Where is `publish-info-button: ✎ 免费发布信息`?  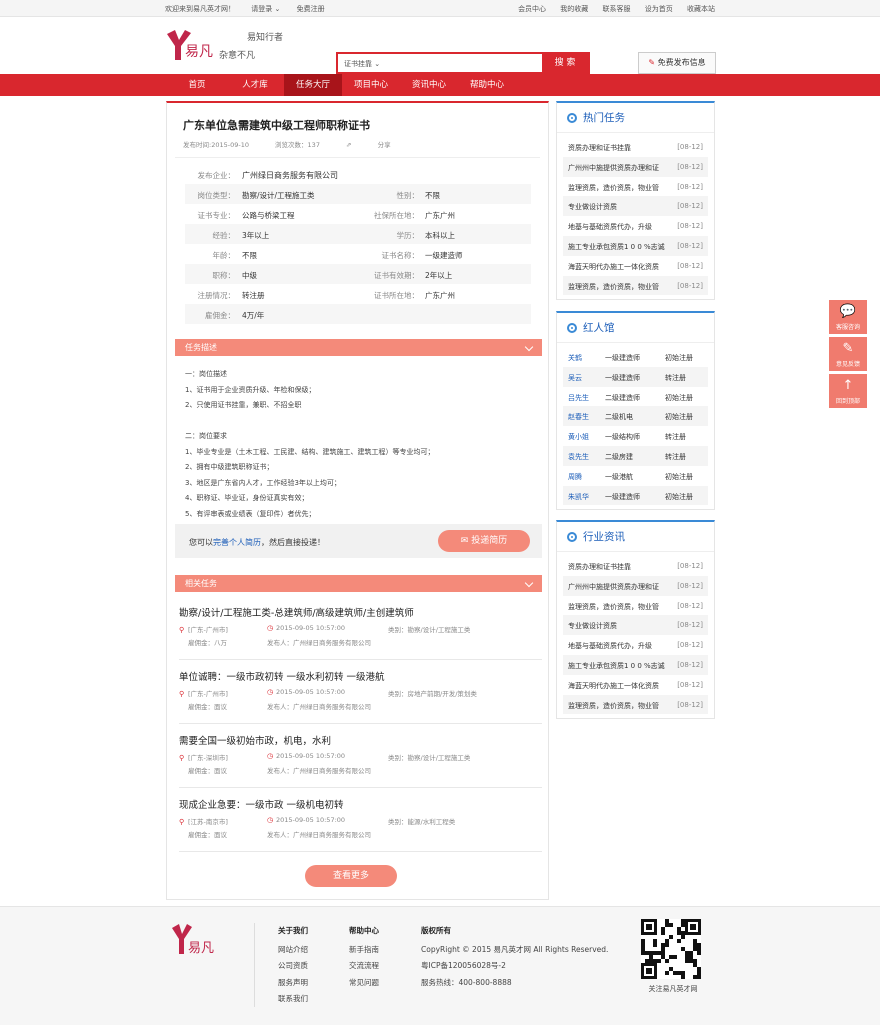 publish-info-button: ✎ 免费发布信息 is located at coordinates (677, 63).